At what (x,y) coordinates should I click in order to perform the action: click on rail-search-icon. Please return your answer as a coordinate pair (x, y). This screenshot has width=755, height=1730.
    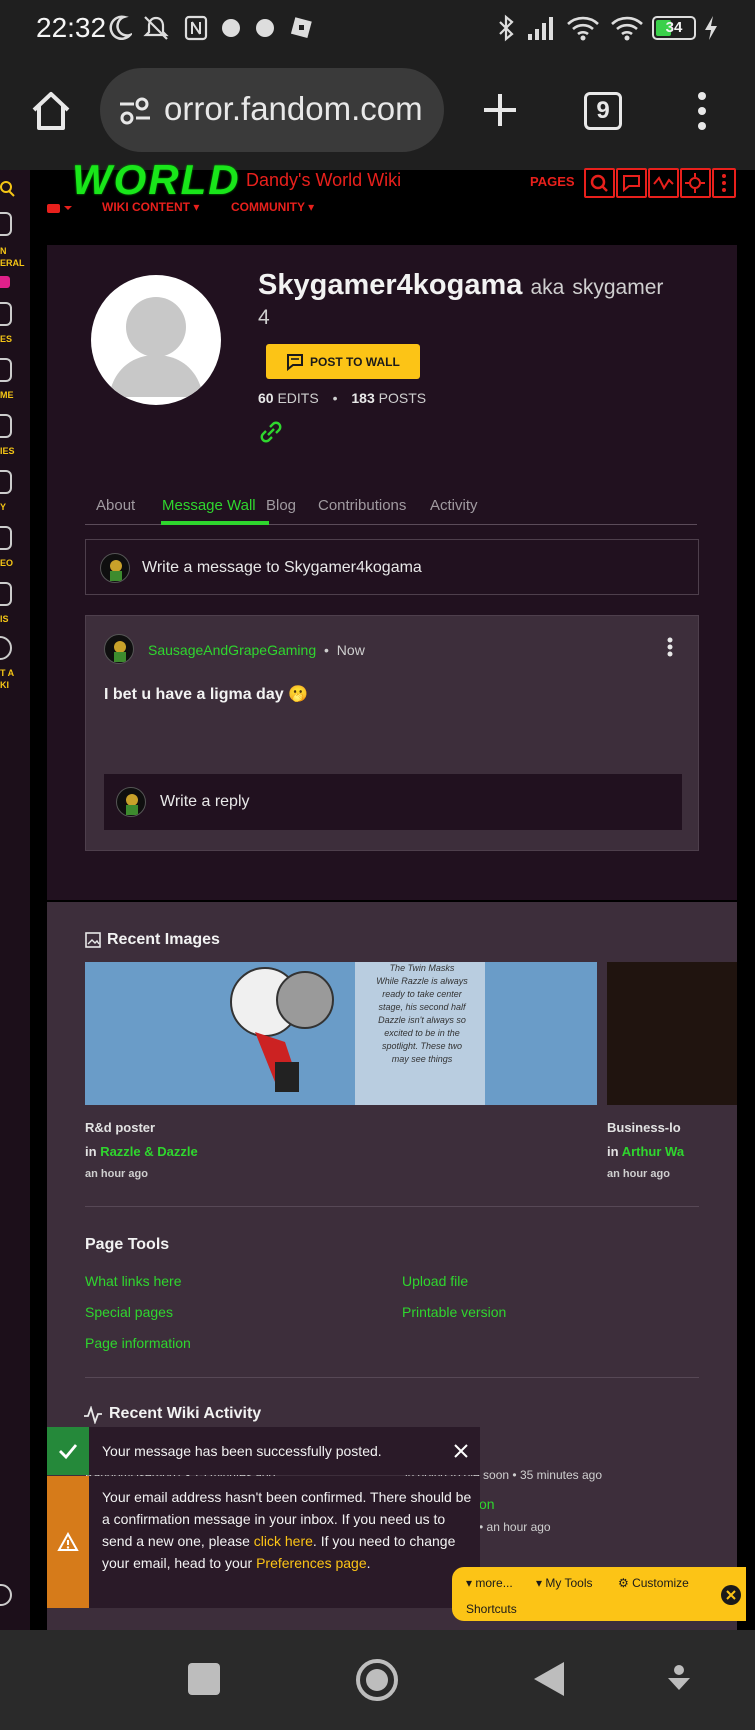
    Looking at the image, I should click on (8, 189).